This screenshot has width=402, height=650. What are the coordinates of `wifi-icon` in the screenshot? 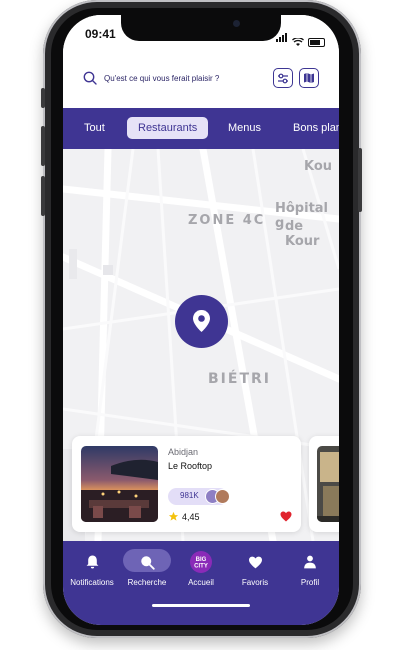 It's located at (298, 42).